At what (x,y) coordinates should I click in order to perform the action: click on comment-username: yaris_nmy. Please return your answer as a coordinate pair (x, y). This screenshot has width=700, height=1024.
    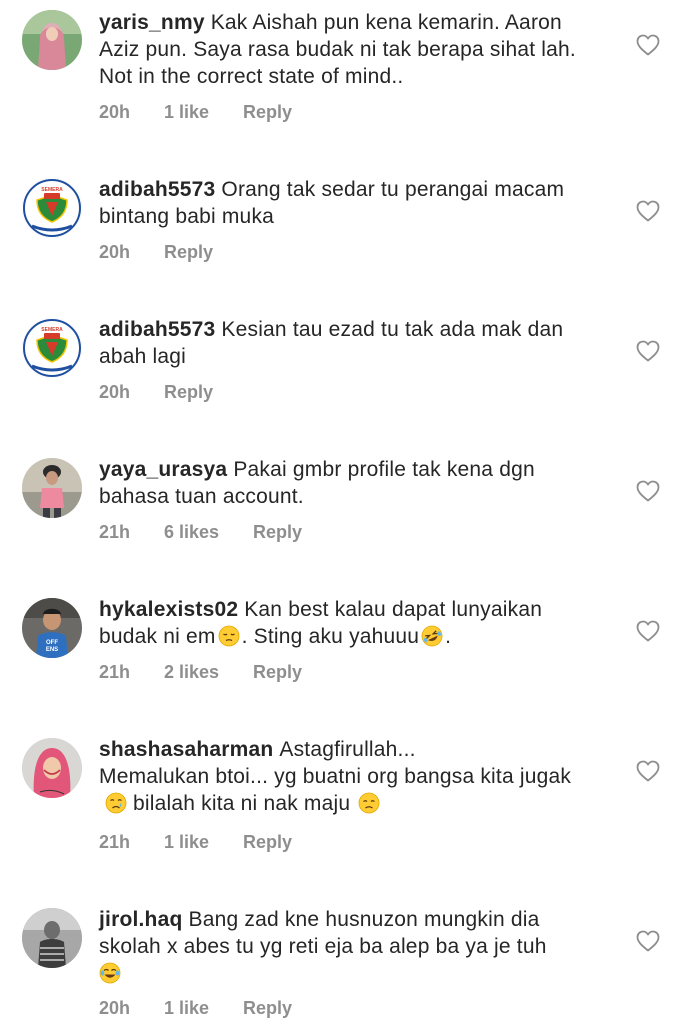
    Looking at the image, I should click on (152, 22).